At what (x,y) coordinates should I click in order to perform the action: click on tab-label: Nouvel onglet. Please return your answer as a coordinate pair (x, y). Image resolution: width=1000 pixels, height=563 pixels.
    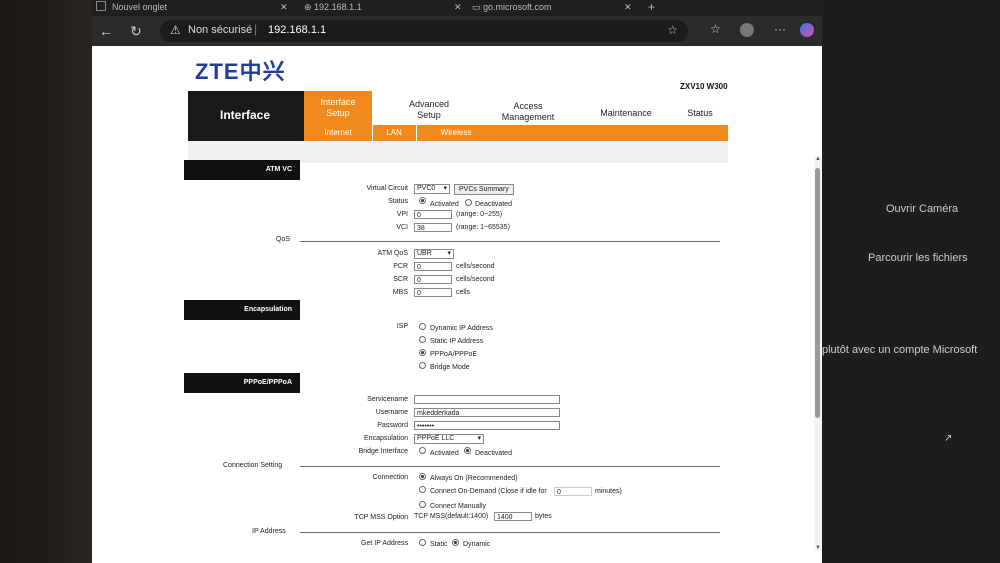
    Looking at the image, I should click on (140, 7).